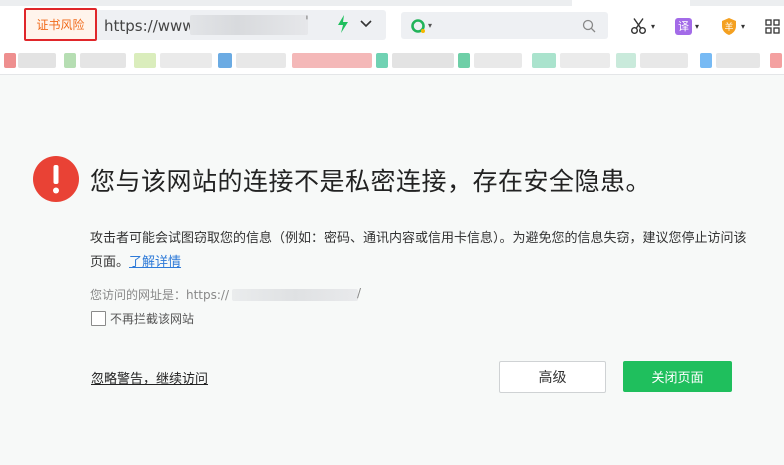 Image resolution: width=784 pixels, height=465 pixels. I want to click on url-redacted, so click(249, 25).